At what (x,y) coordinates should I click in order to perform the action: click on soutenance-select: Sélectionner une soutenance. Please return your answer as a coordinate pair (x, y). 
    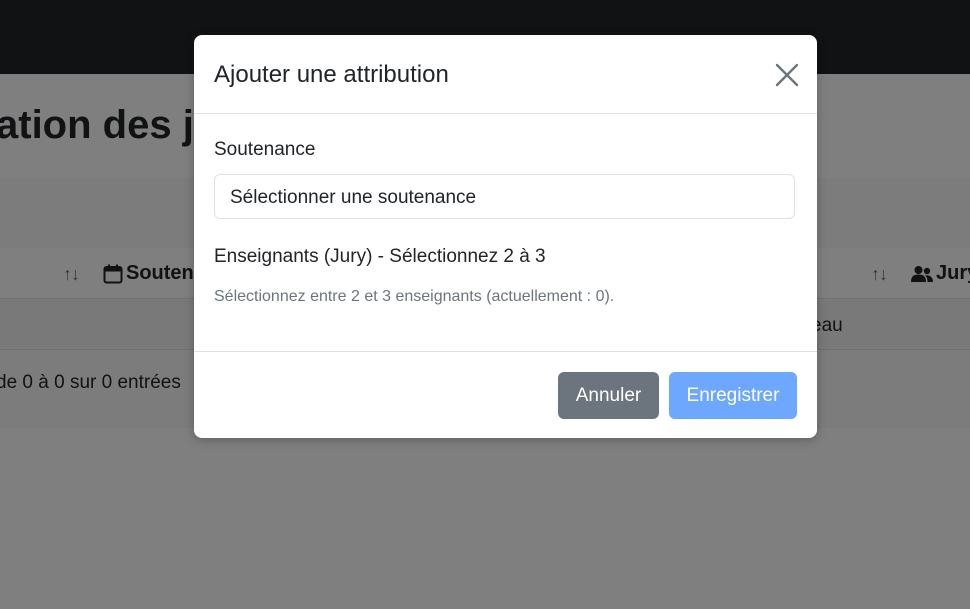
    Looking at the image, I should click on (504, 196).